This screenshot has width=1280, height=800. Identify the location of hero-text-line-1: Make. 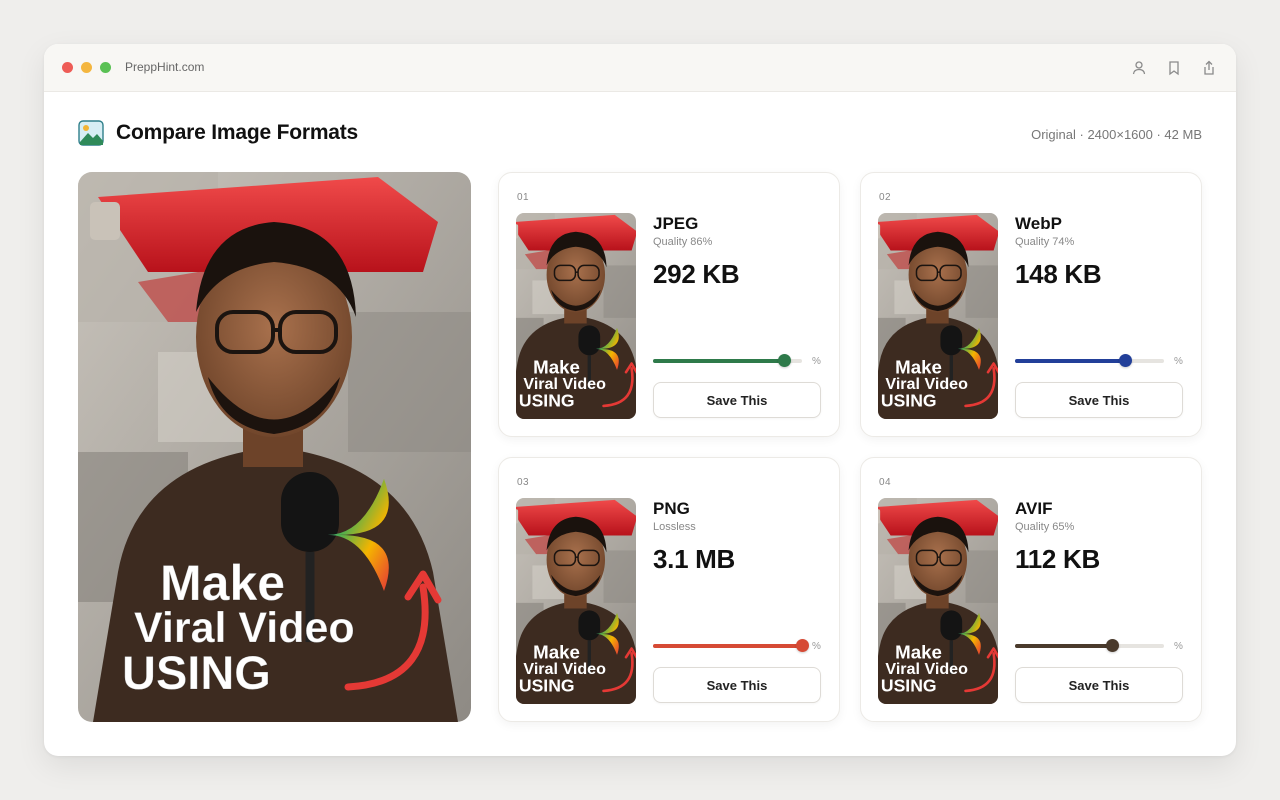
(222, 583).